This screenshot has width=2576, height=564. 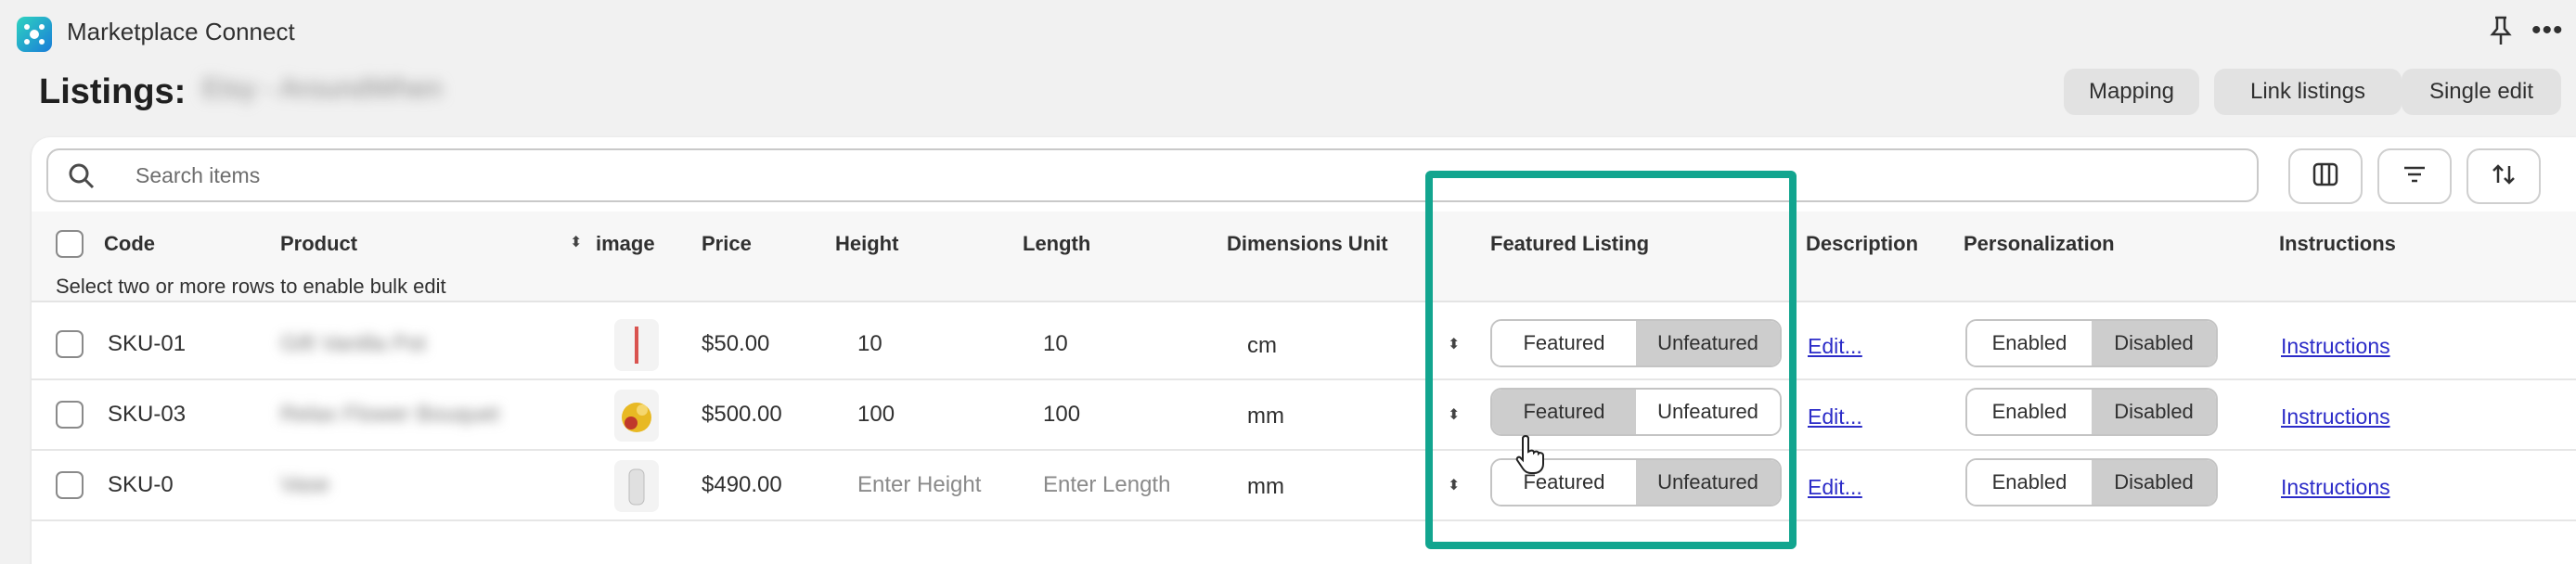 What do you see at coordinates (82, 176) in the screenshot?
I see `search-icon` at bounding box center [82, 176].